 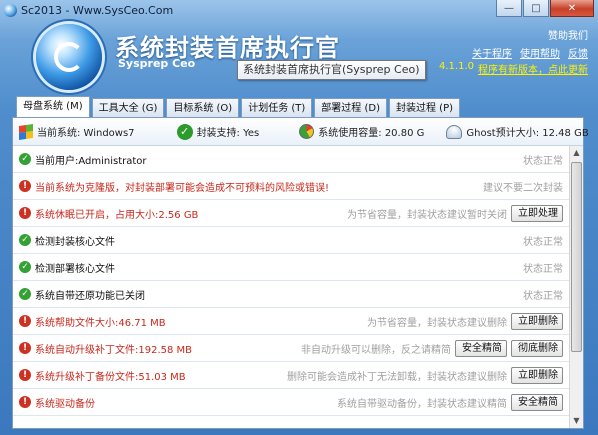 I want to click on item-note: 建议不要二次封装, so click(x=523, y=188).